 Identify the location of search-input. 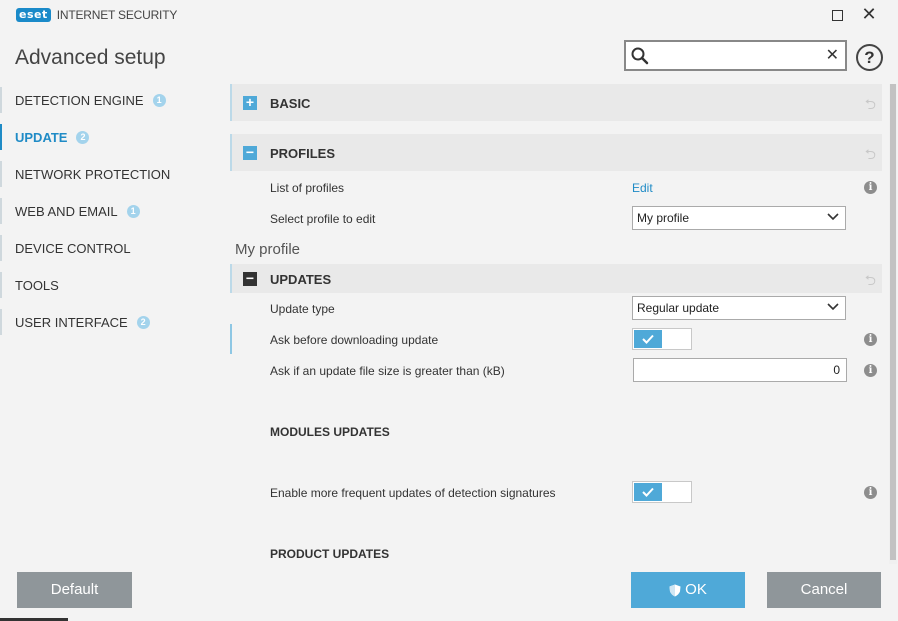
(739, 56).